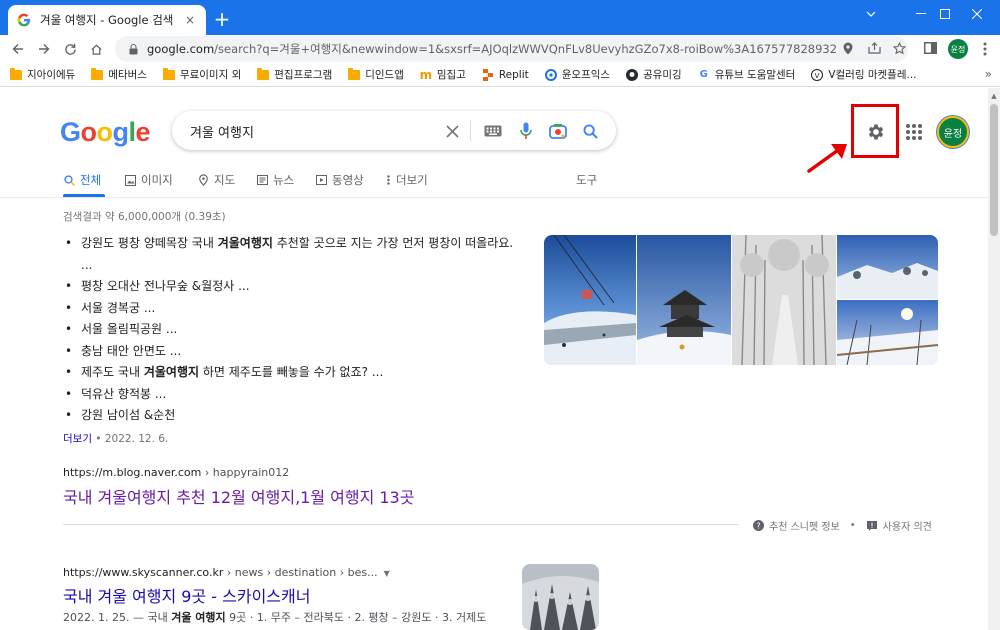  Describe the element at coordinates (70, 49) in the screenshot. I see `reload-icon` at that location.